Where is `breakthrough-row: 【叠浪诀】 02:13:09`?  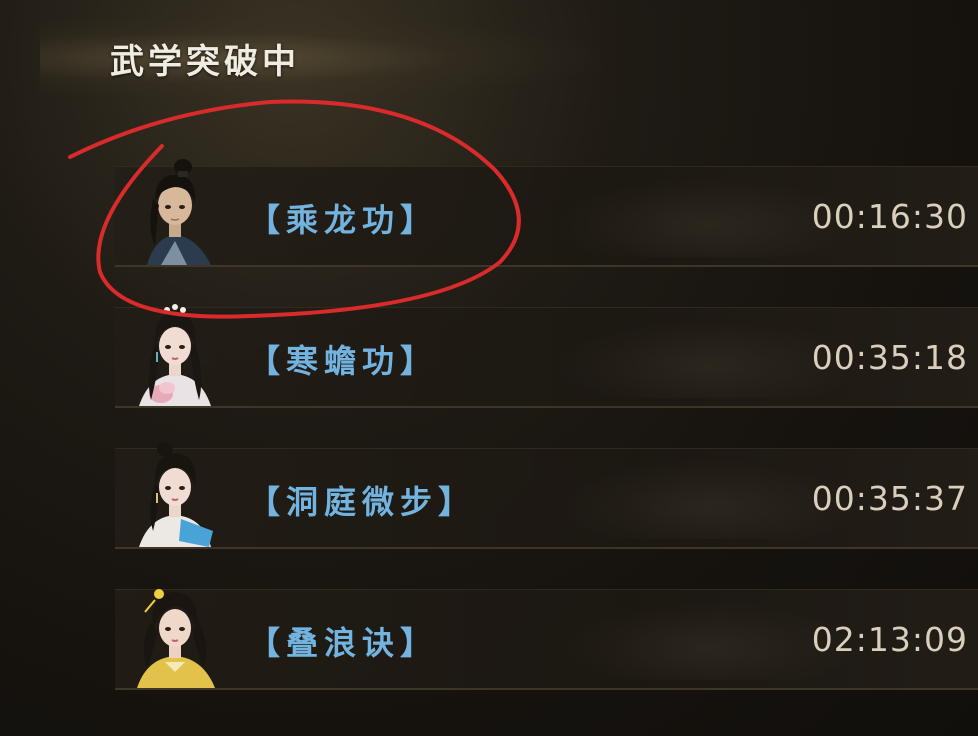
breakthrough-row: 【叠浪诀】 02:13:09 is located at coordinates (546, 639).